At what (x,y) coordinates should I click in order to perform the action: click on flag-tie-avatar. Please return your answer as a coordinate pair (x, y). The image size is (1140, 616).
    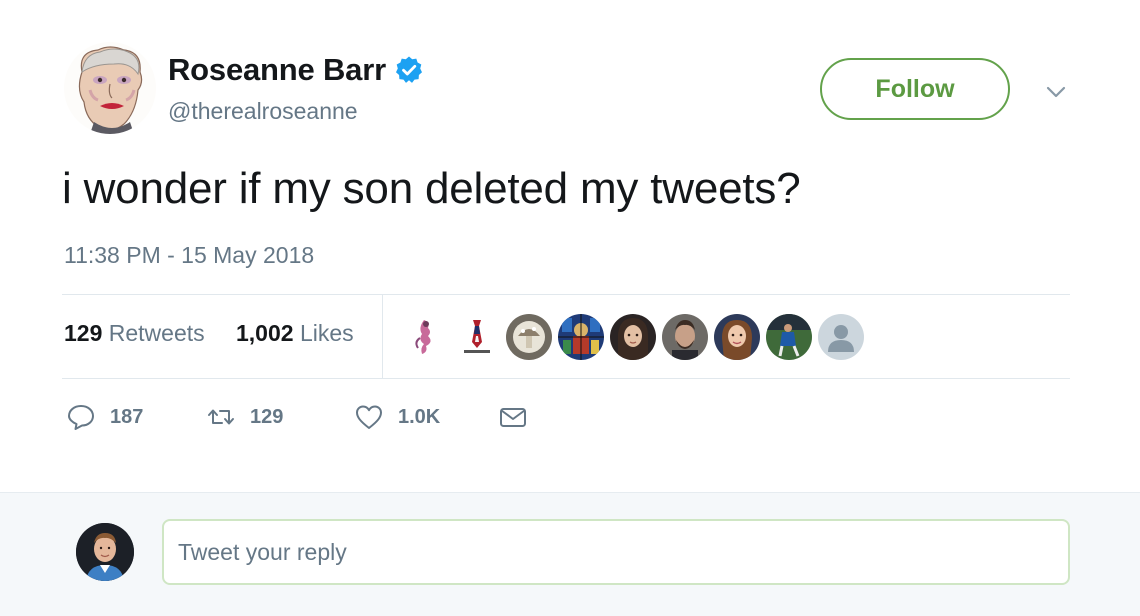
    Looking at the image, I should click on (477, 337).